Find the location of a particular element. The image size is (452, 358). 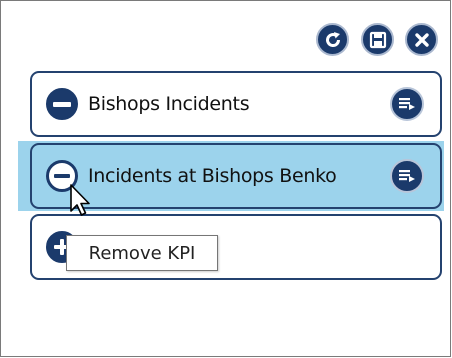

refresh-button is located at coordinates (332, 39).